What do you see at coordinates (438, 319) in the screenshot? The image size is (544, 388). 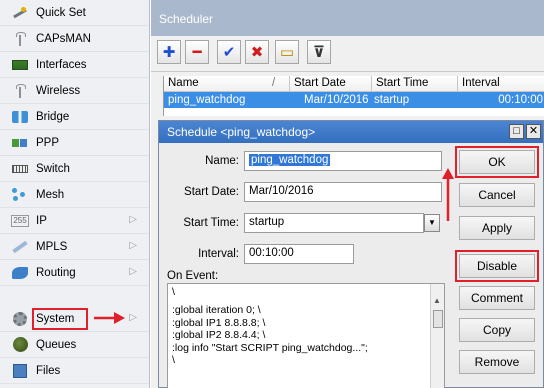 I see `scrollbar-thumb` at bounding box center [438, 319].